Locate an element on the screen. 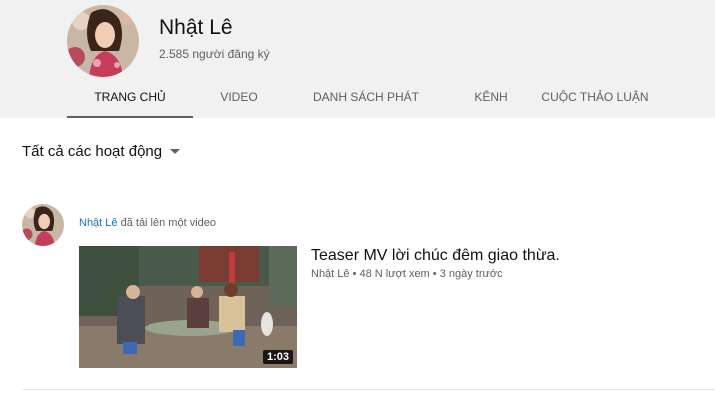 Image resolution: width=715 pixels, height=409 pixels. video-channel-name: Nhật Lê is located at coordinates (330, 274).